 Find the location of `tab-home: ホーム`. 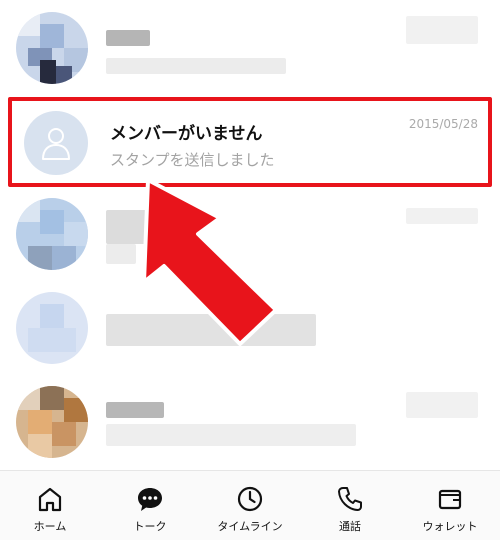

tab-home: ホーム is located at coordinates (50, 505).